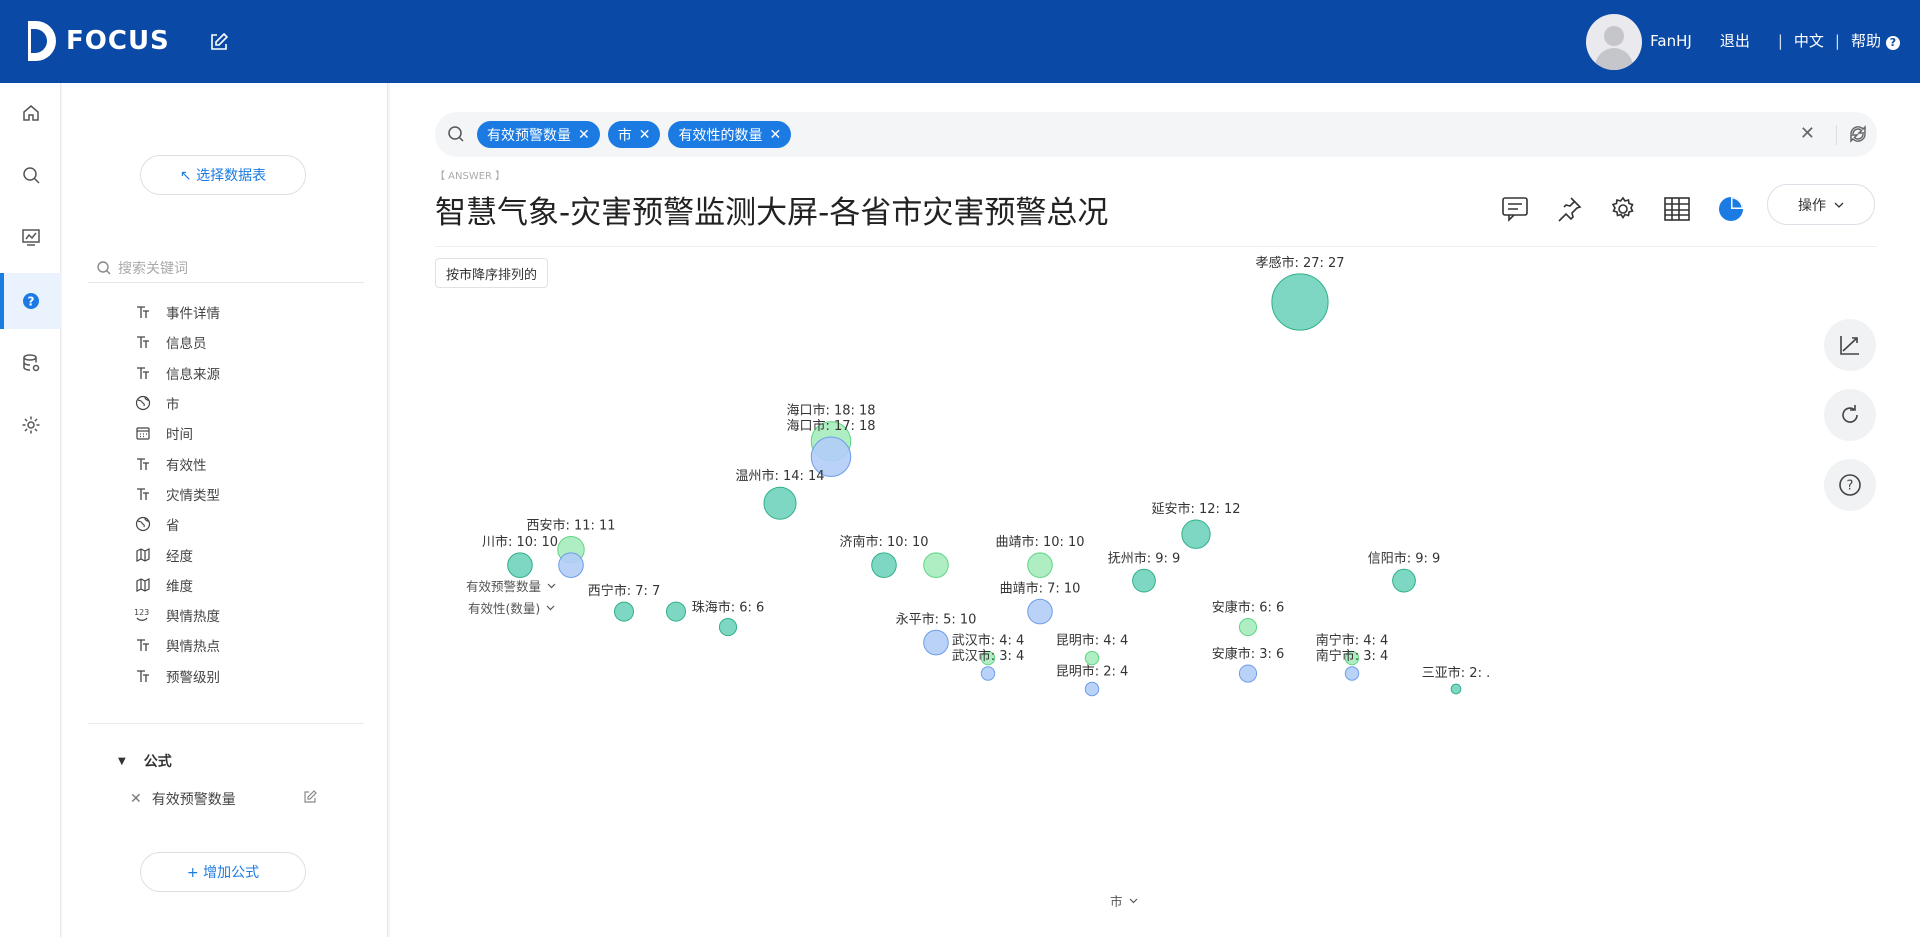 The image size is (1920, 937). I want to click on nav-database, so click(30, 363).